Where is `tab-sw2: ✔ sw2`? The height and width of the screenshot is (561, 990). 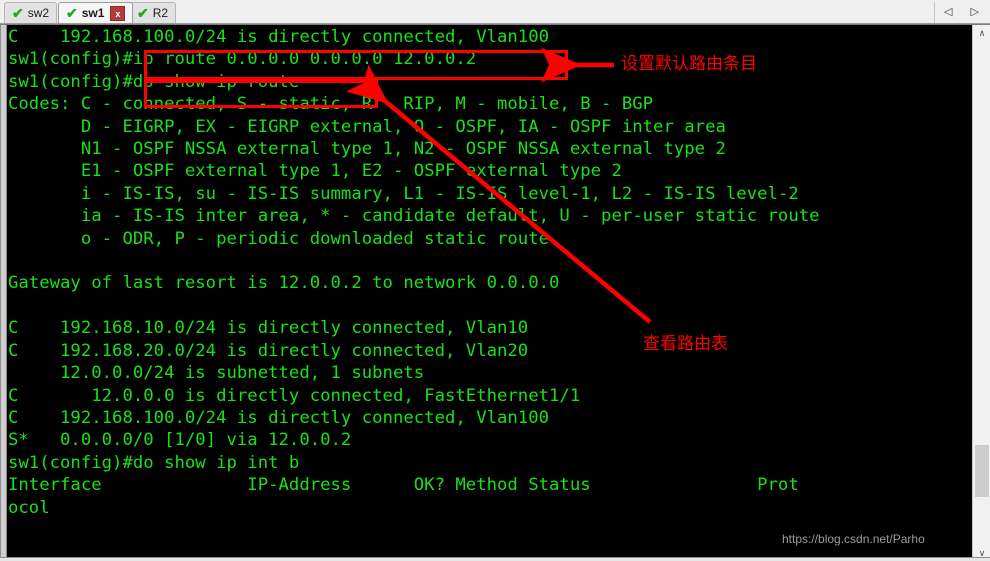
tab-sw2: ✔ sw2 is located at coordinates (31, 12).